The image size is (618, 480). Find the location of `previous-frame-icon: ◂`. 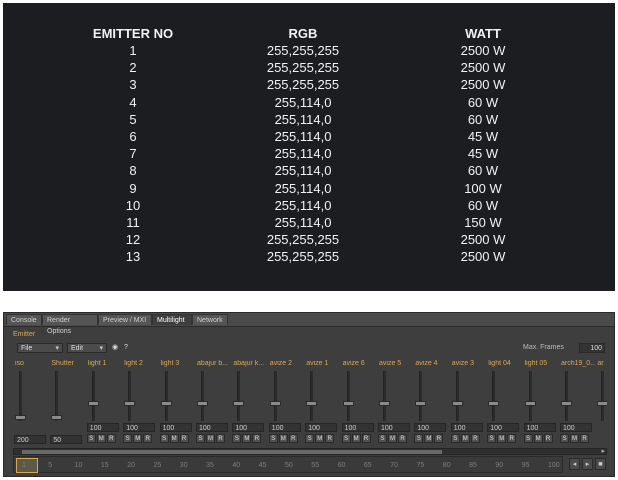

previous-frame-icon: ◂ is located at coordinates (574, 464).